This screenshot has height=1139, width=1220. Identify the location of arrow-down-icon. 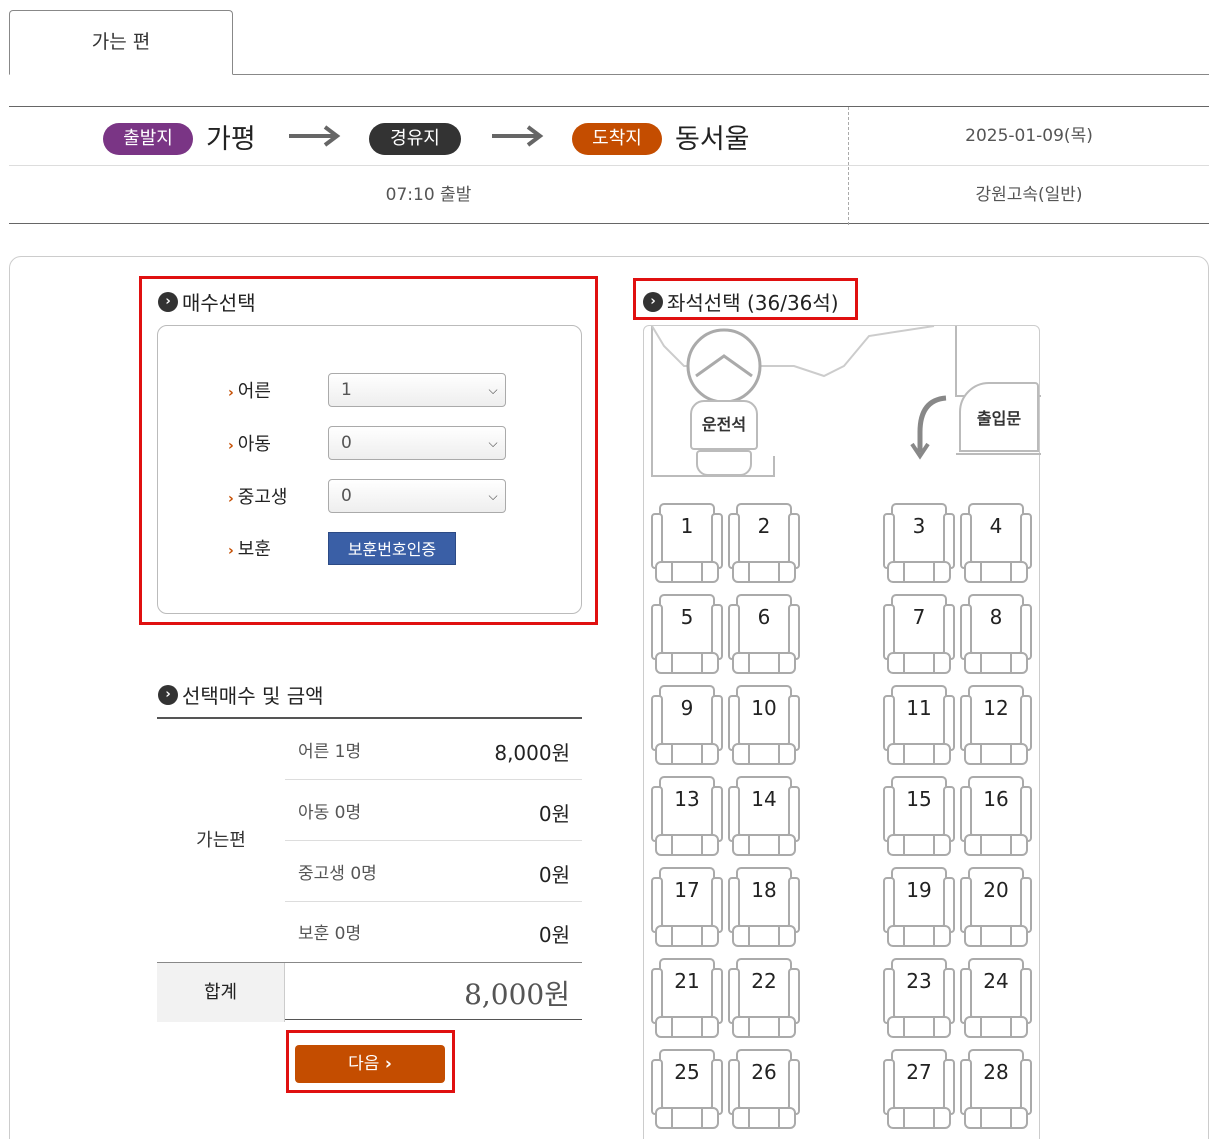
(928, 427).